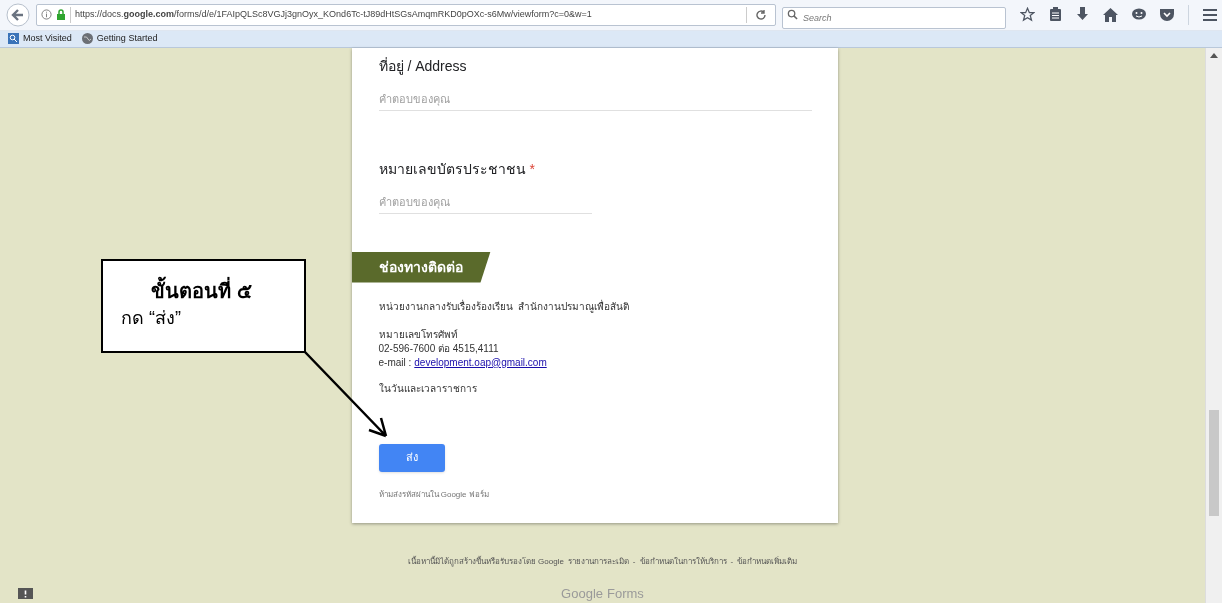 This screenshot has height=603, width=1222. I want to click on footer-text: เนื้อหานี้มิได้ถูกสร้างขึ้นหรือรับรองโดย Google, so click(485, 561).